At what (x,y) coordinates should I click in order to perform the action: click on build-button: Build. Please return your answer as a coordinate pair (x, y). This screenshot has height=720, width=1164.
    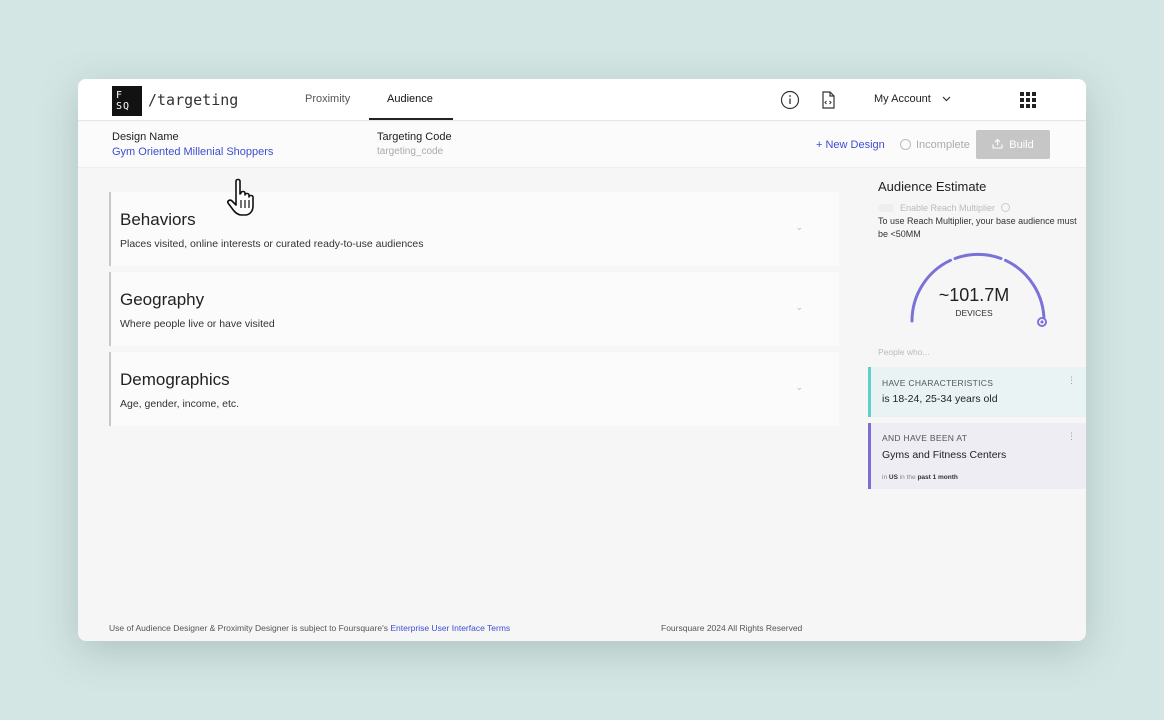
    Looking at the image, I should click on (1013, 144).